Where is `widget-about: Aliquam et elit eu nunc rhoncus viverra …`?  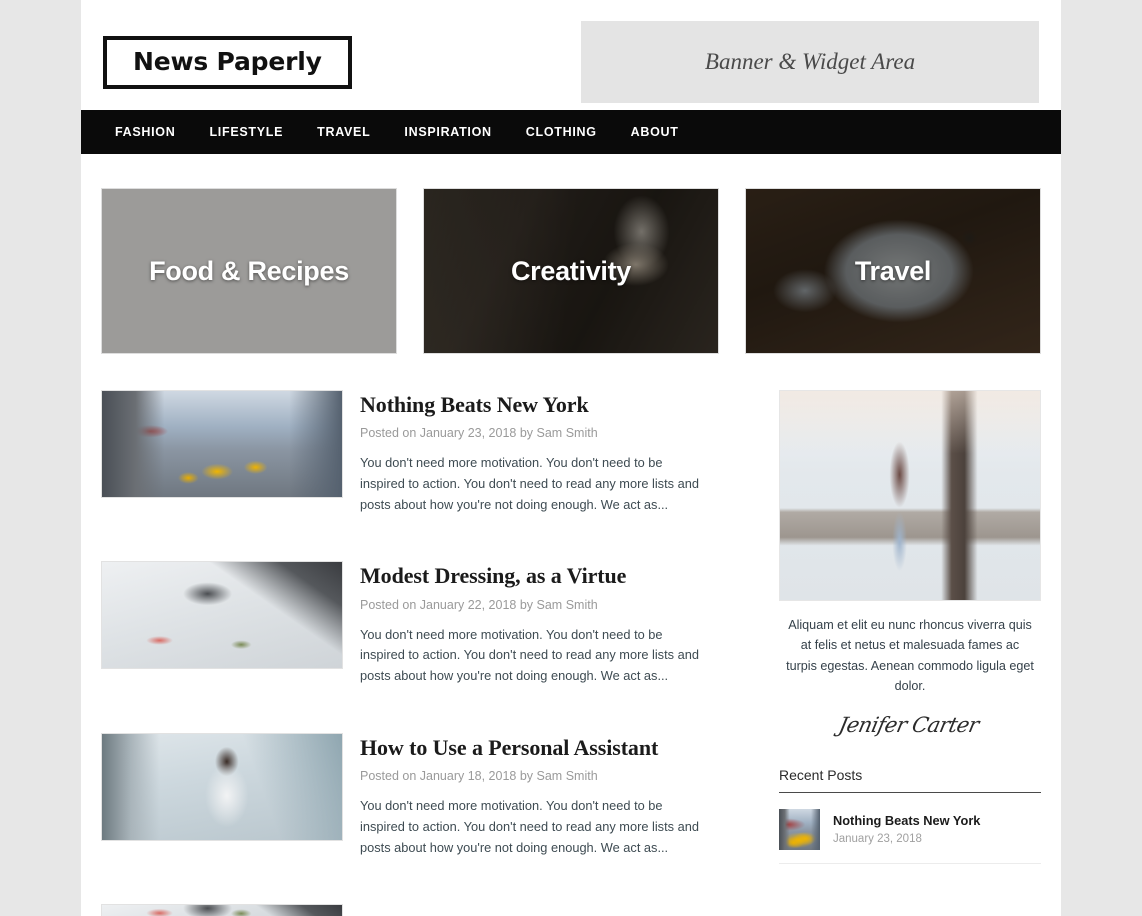 widget-about: Aliquam et elit eu nunc rhoncus viverra … is located at coordinates (910, 565).